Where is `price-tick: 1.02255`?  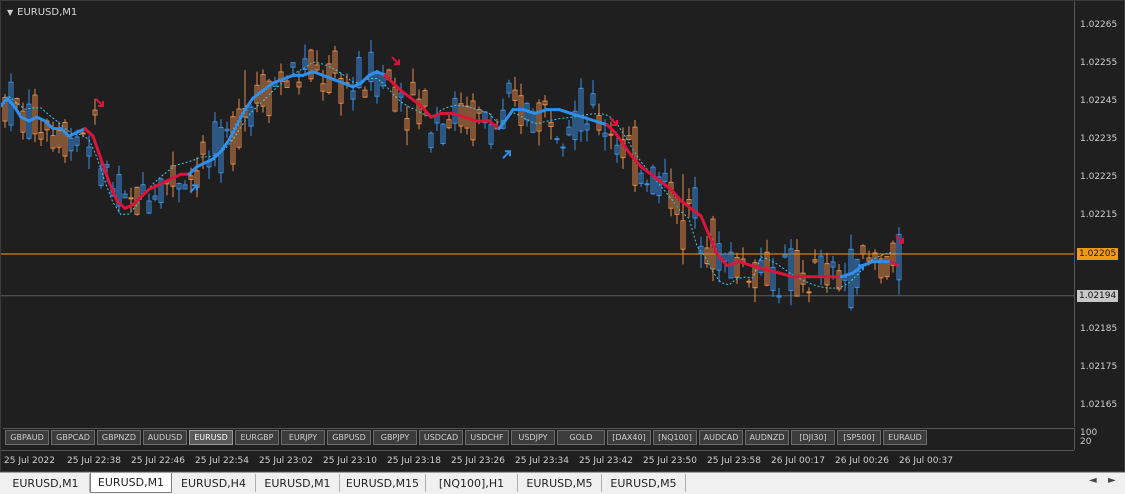 price-tick: 1.02255 is located at coordinates (1099, 63).